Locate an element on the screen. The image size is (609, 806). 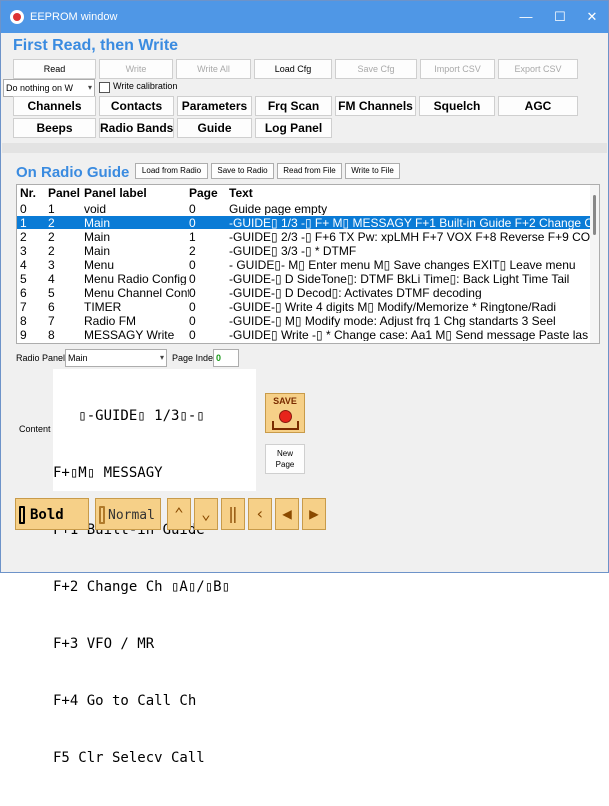
write-all-button: Write All is located at coordinates (213, 69).